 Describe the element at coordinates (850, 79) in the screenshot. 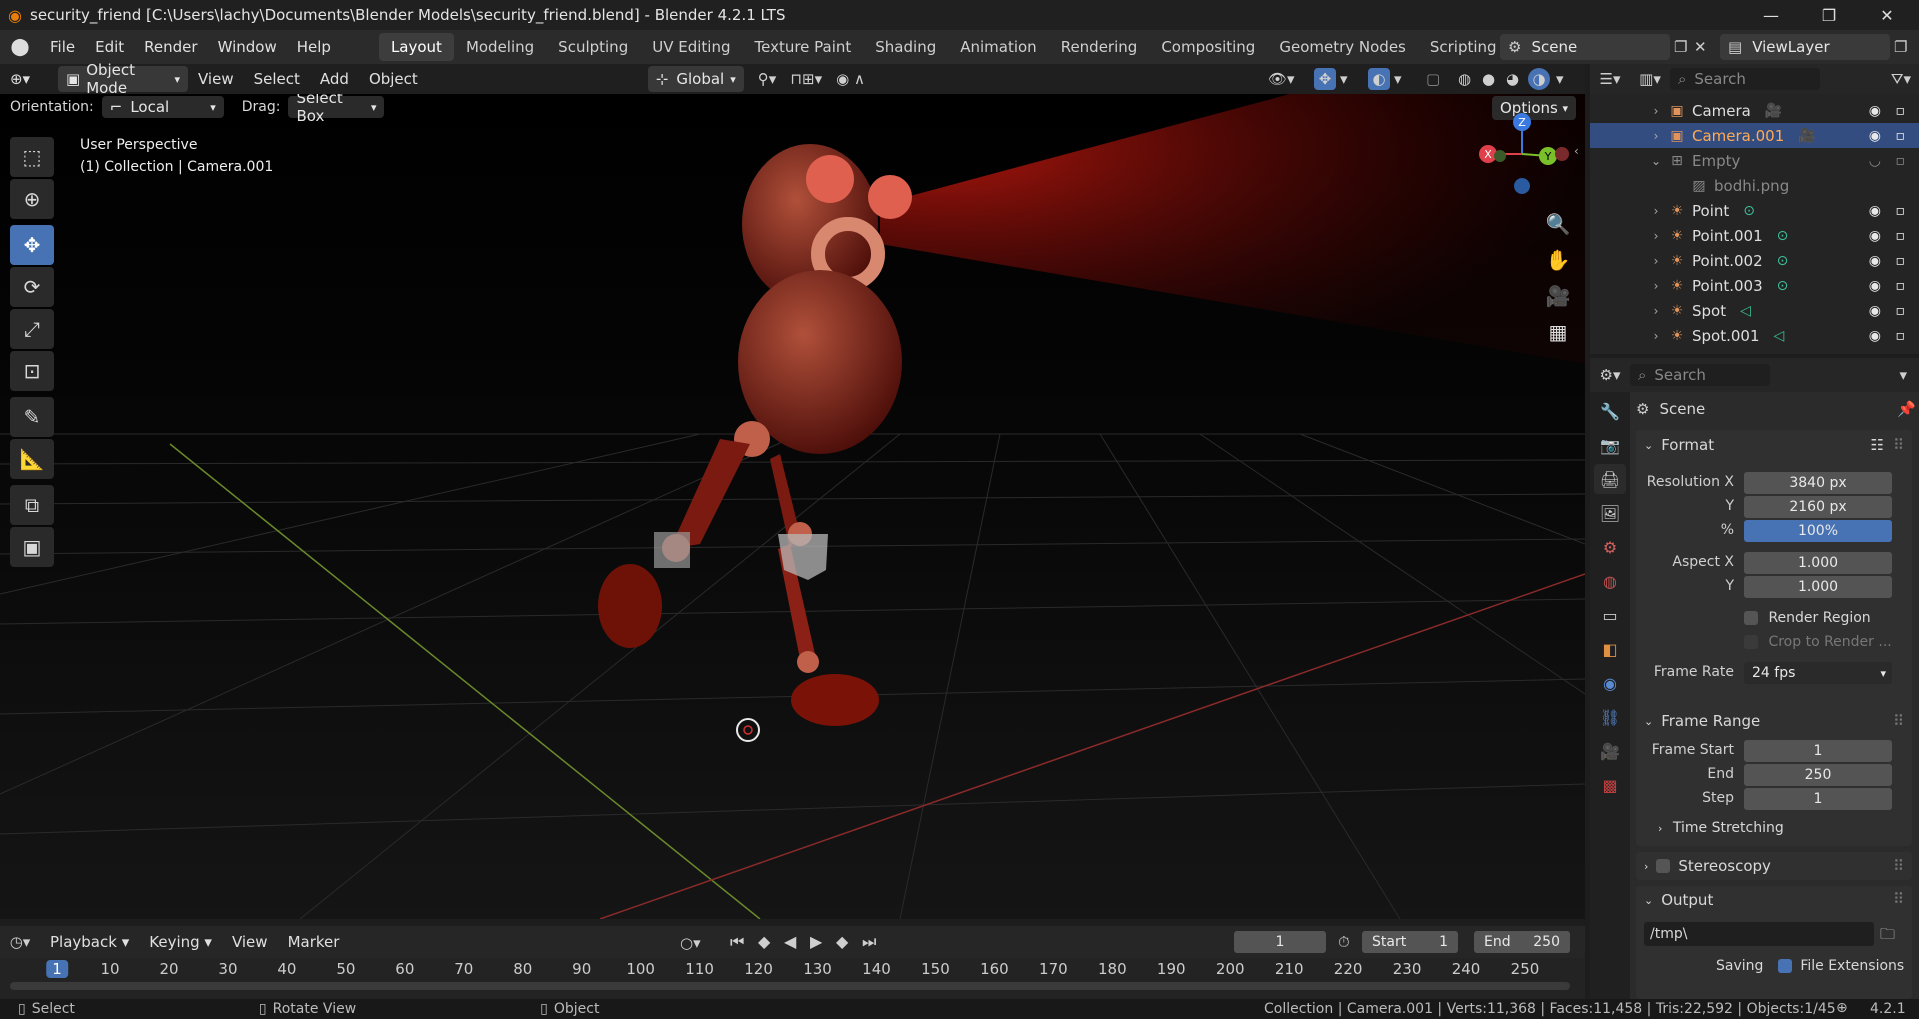

I see `proportional-edit-icon: ◉ ∧` at that location.